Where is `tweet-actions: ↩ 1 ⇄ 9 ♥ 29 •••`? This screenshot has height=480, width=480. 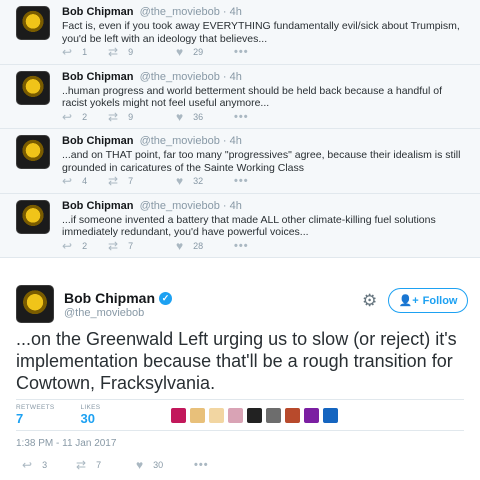 tweet-actions: ↩ 1 ⇄ 9 ♥ 29 ••• is located at coordinates (155, 52).